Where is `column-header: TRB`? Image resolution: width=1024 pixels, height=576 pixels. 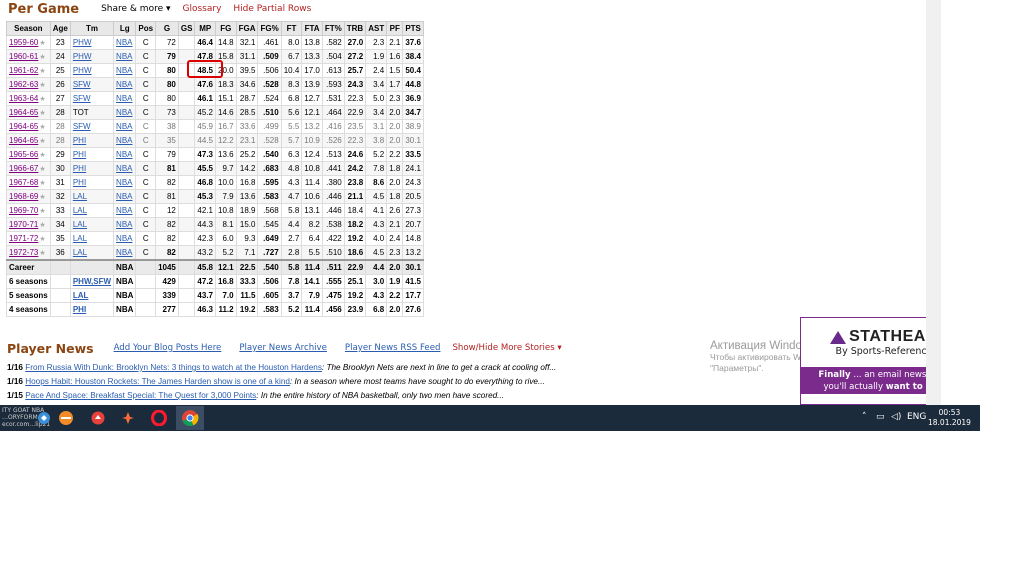
column-header: TRB is located at coordinates (355, 28).